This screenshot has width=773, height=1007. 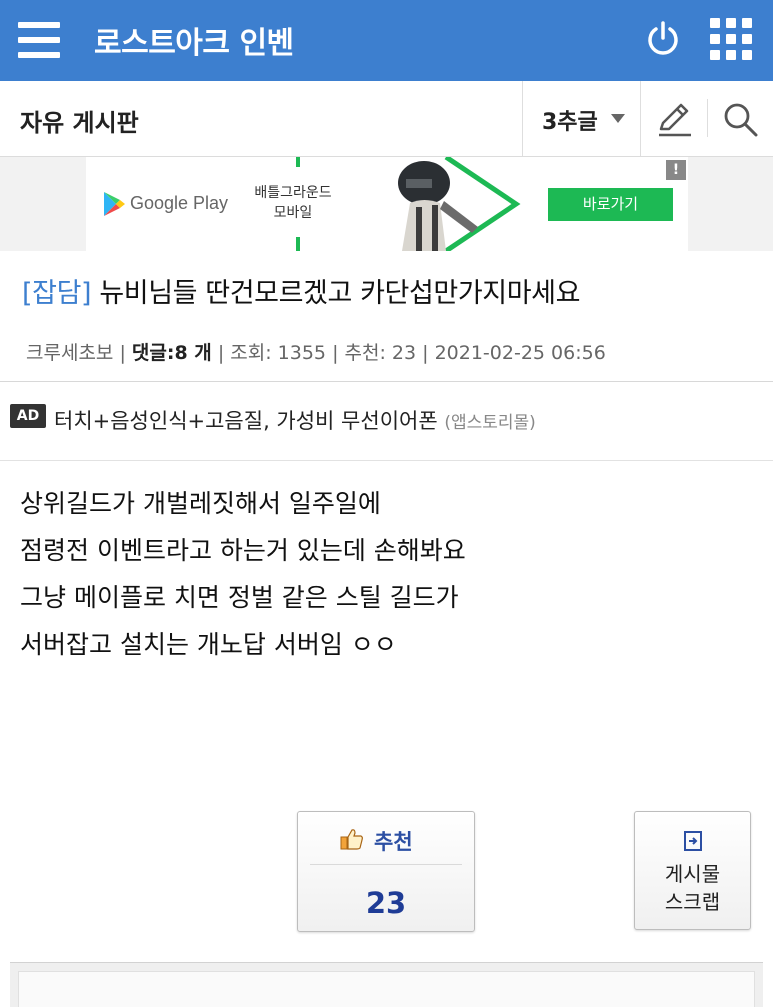 What do you see at coordinates (490, 423) in the screenshot?
I see `ad-source: (앱스토리몰)` at bounding box center [490, 423].